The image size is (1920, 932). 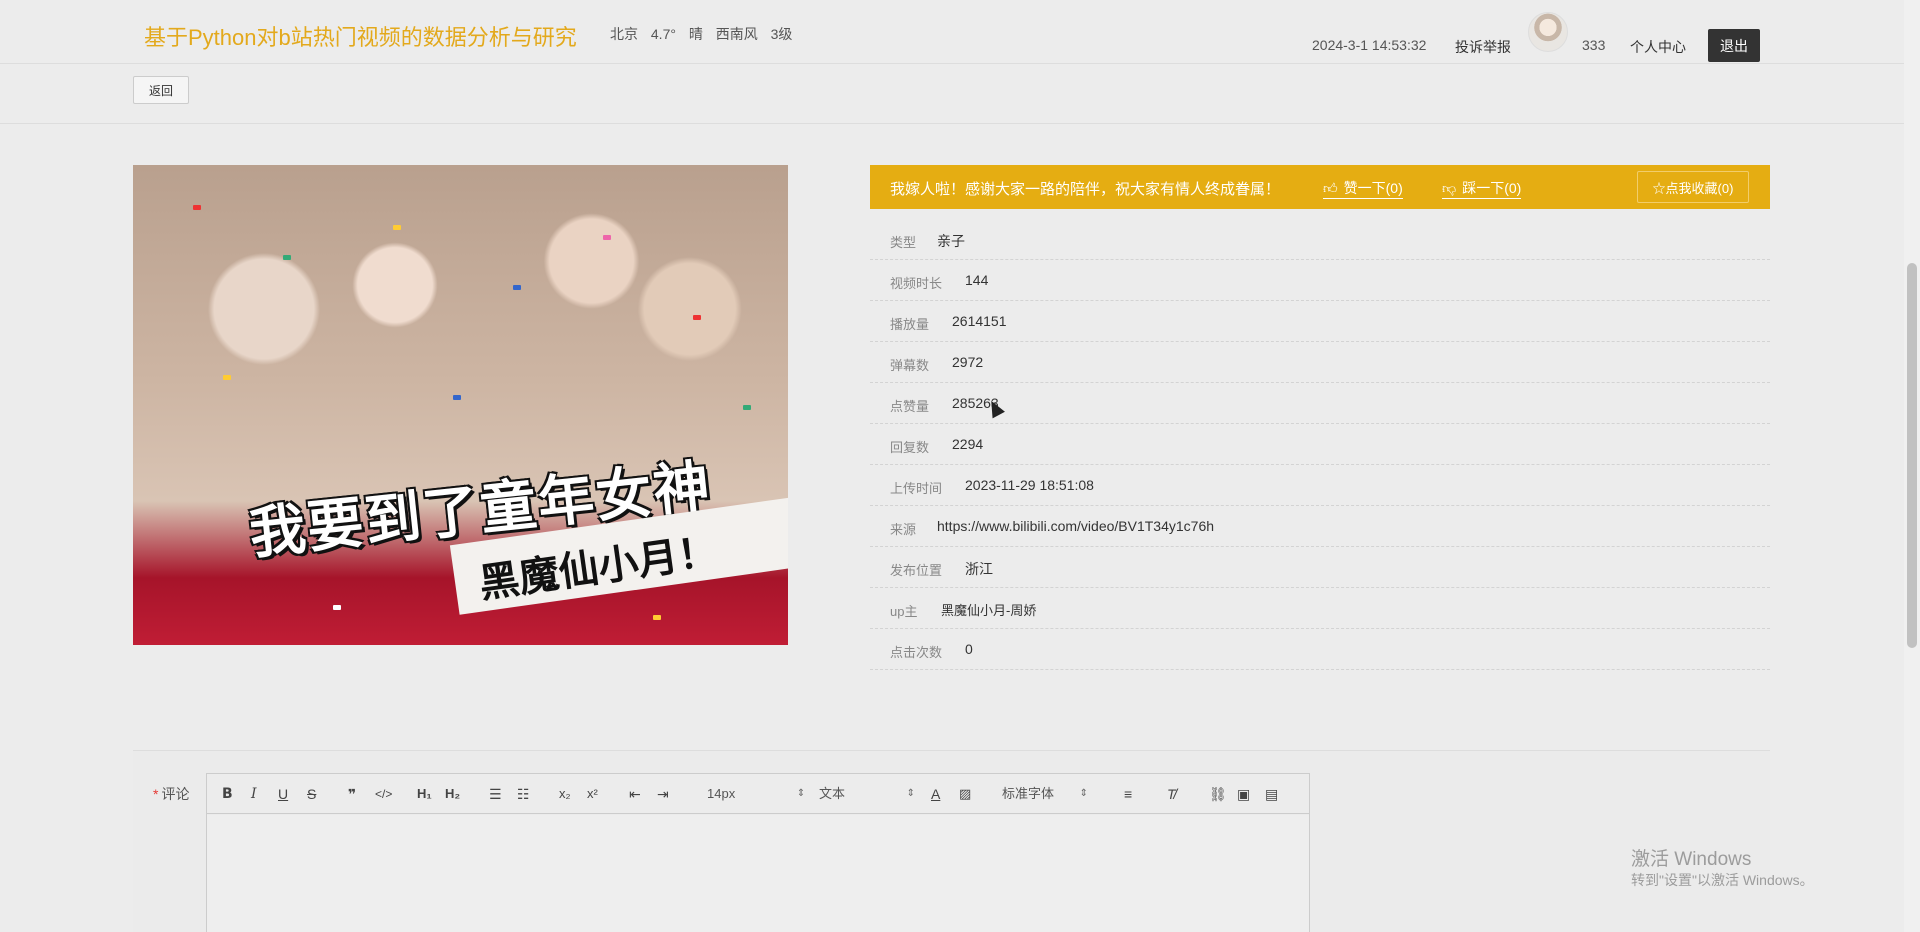 What do you see at coordinates (979, 569) in the screenshot?
I see `info-value: 浙江` at bounding box center [979, 569].